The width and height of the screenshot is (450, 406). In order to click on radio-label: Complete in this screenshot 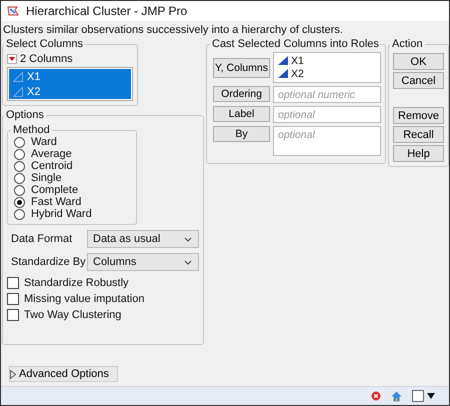, I will do `click(54, 190)`.